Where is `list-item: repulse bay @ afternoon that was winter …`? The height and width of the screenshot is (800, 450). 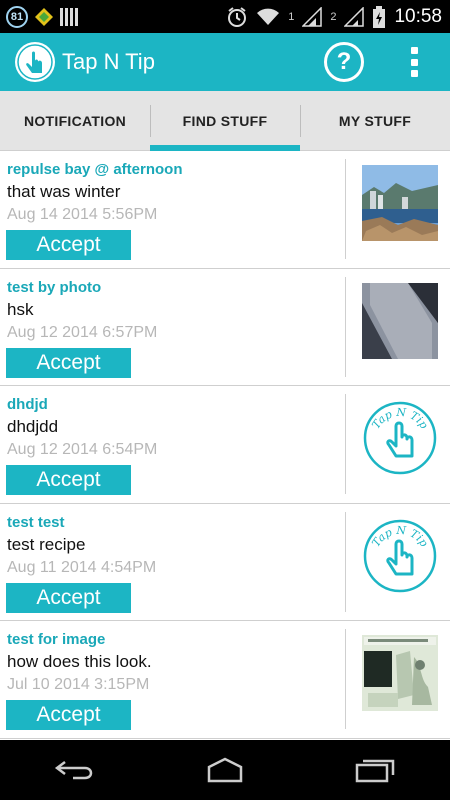 list-item: repulse bay @ afternoon that was winter … is located at coordinates (225, 210).